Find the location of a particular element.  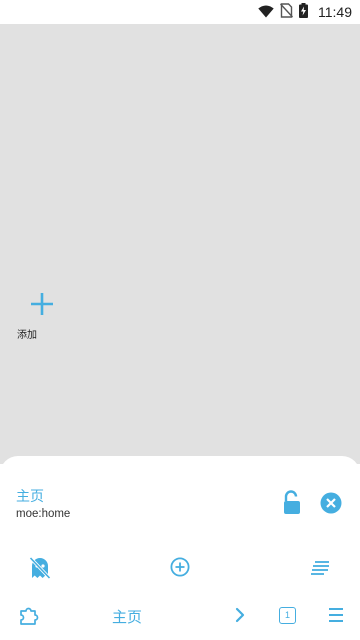

bottom-navigation-bar: 主页 1 is located at coordinates (180, 617).